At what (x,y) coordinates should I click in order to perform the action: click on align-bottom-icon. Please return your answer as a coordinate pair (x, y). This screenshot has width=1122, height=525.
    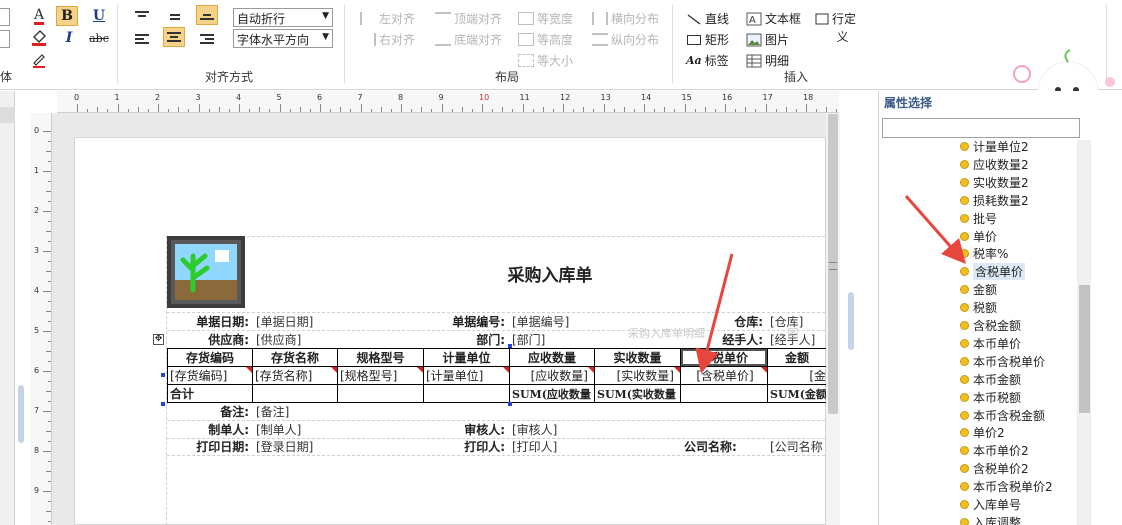
    Looking at the image, I should click on (207, 15).